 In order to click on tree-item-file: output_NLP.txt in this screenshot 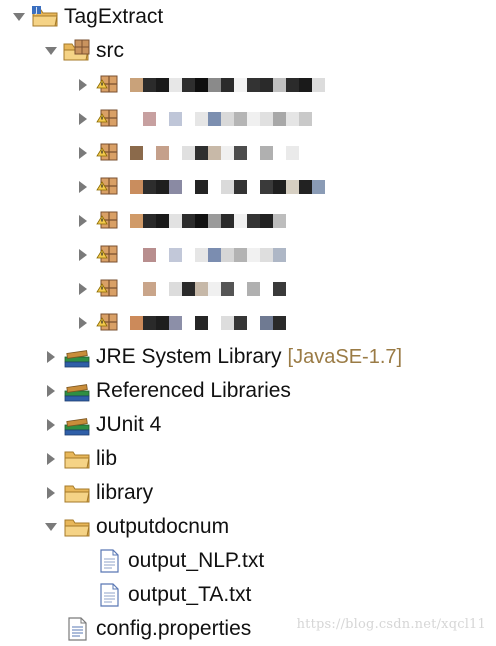, I will do `click(248, 561)`.